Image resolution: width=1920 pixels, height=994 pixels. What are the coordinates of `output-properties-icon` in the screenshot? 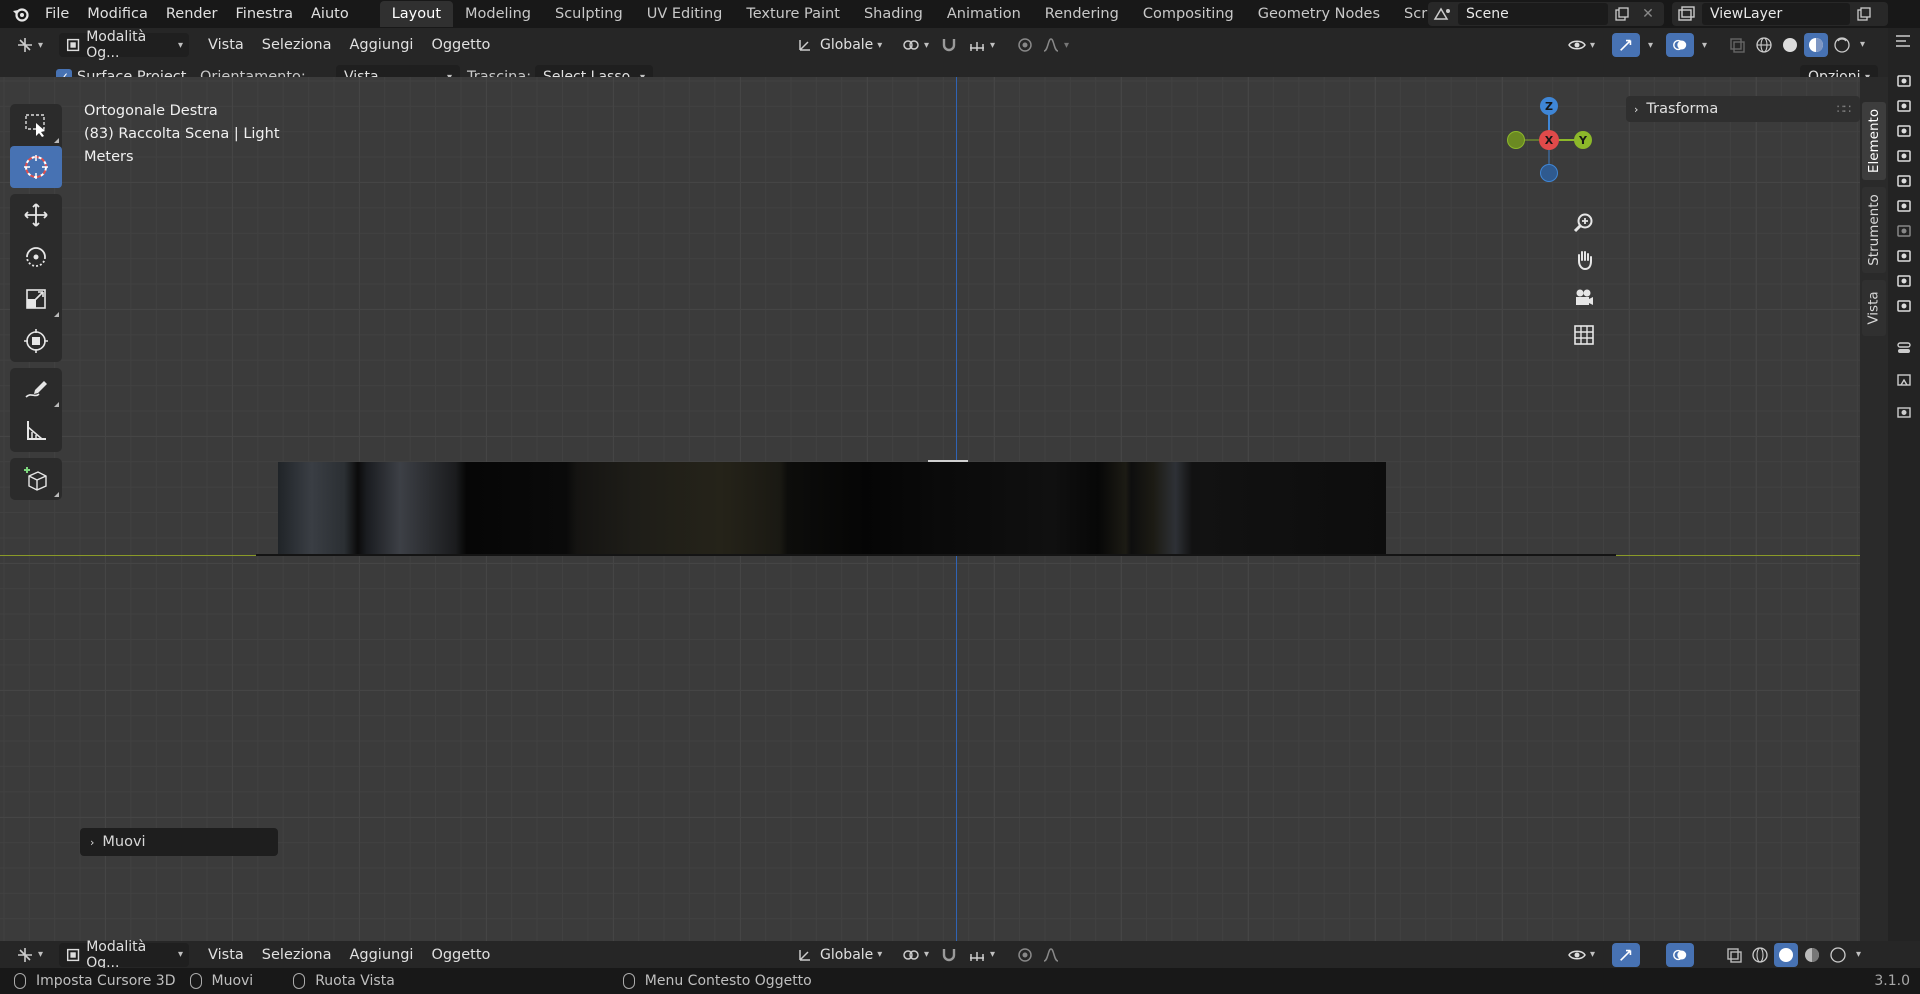 It's located at (1904, 412).